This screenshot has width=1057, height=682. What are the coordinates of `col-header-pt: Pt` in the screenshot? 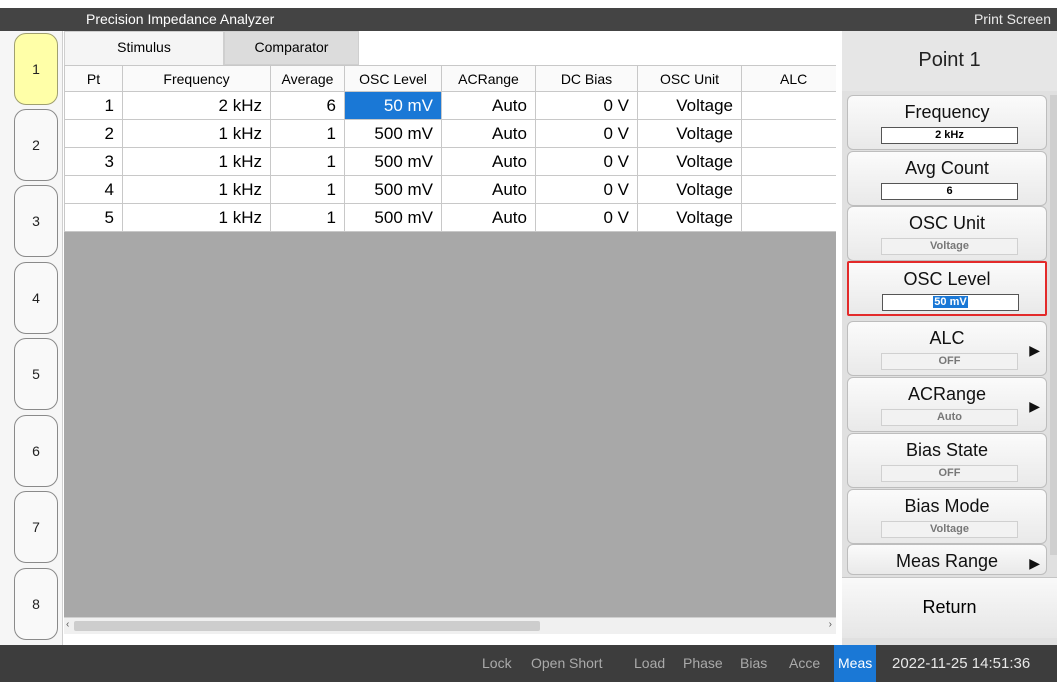 It's located at (93, 78).